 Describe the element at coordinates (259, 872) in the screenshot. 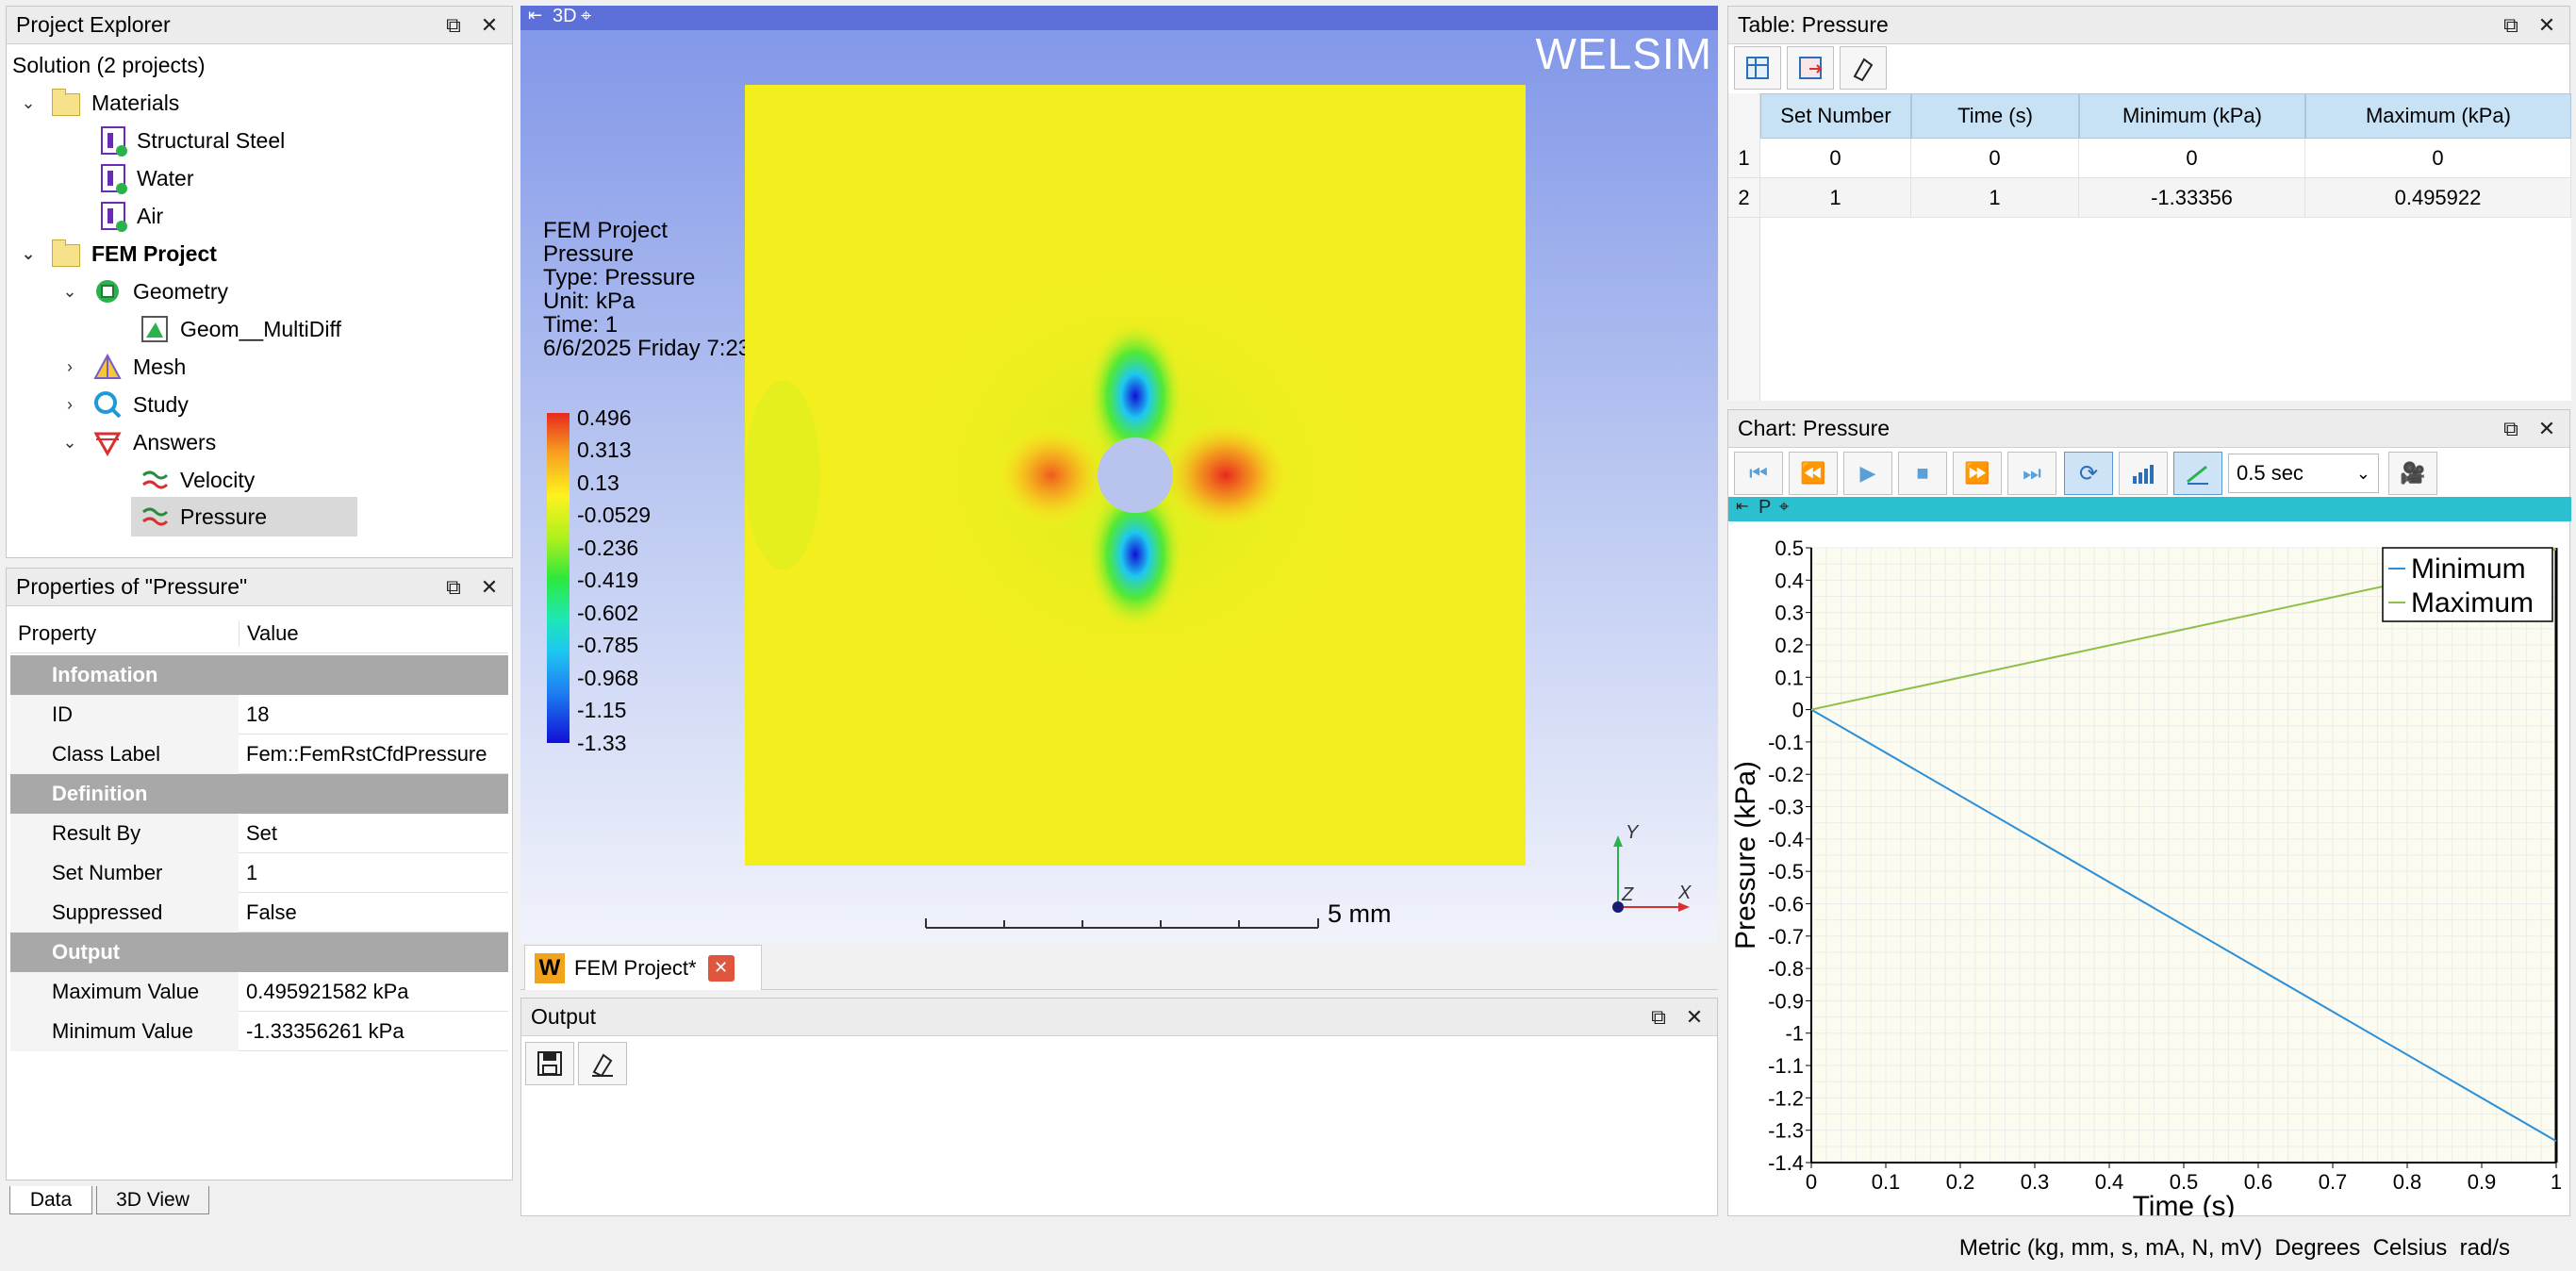

I see `prop-row-set-number: Set Number 1` at that location.